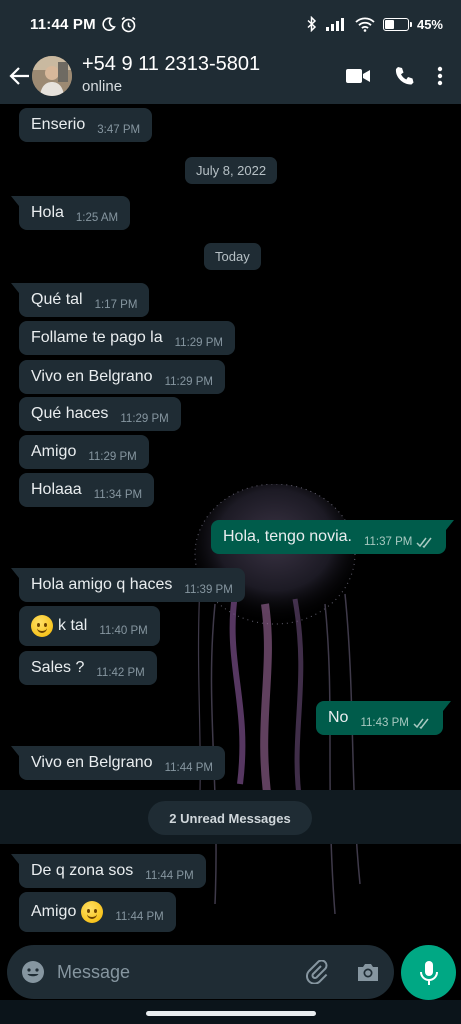  Describe the element at coordinates (97, 218) in the screenshot. I see `message-time: 1:25 AM` at that location.